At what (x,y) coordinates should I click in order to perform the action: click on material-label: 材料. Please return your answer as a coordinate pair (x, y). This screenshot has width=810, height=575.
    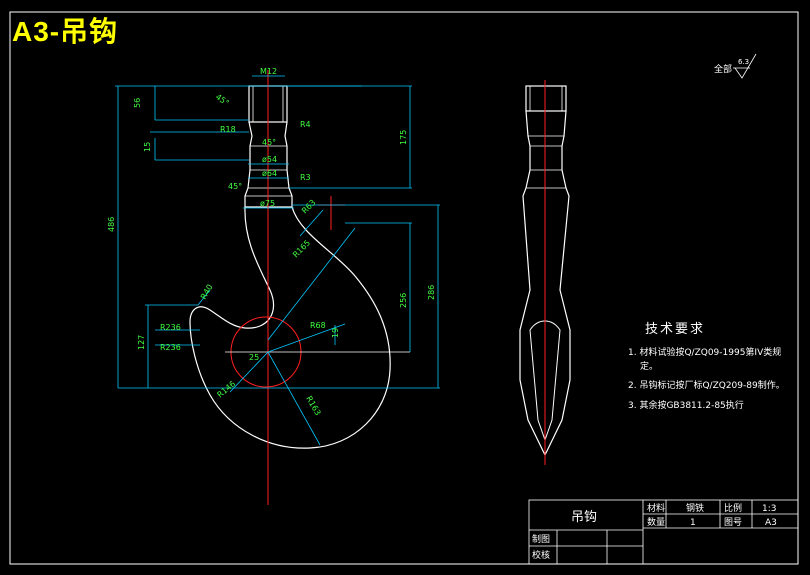
    Looking at the image, I should click on (656, 508).